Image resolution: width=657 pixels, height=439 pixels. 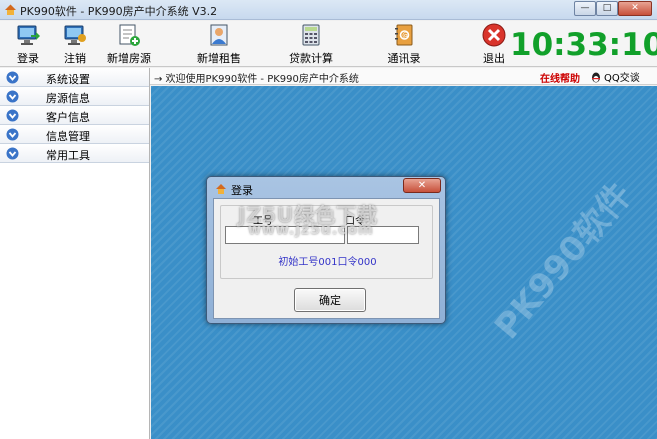 I want to click on sidebar-item-label: 信息管理, so click(x=68, y=136).